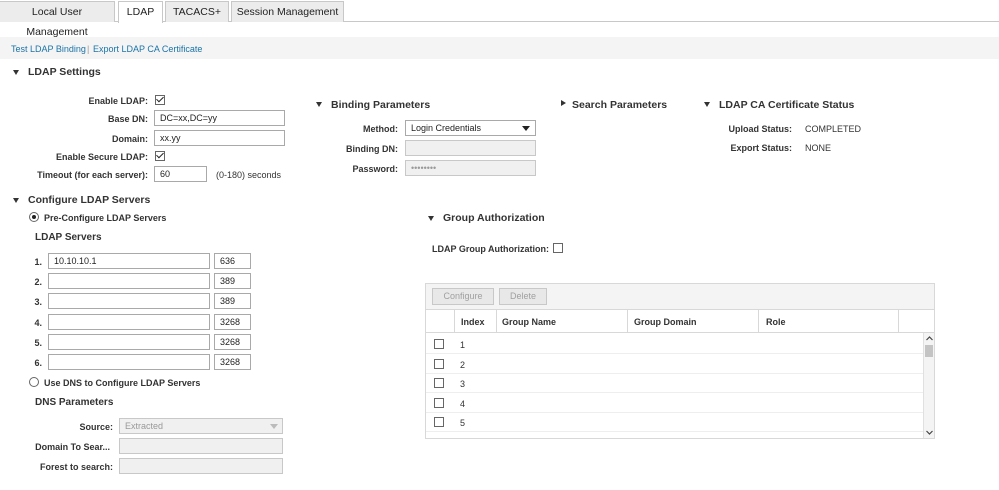  What do you see at coordinates (64, 72) in the screenshot?
I see `ldap-settings-title: LDAP Settings` at bounding box center [64, 72].